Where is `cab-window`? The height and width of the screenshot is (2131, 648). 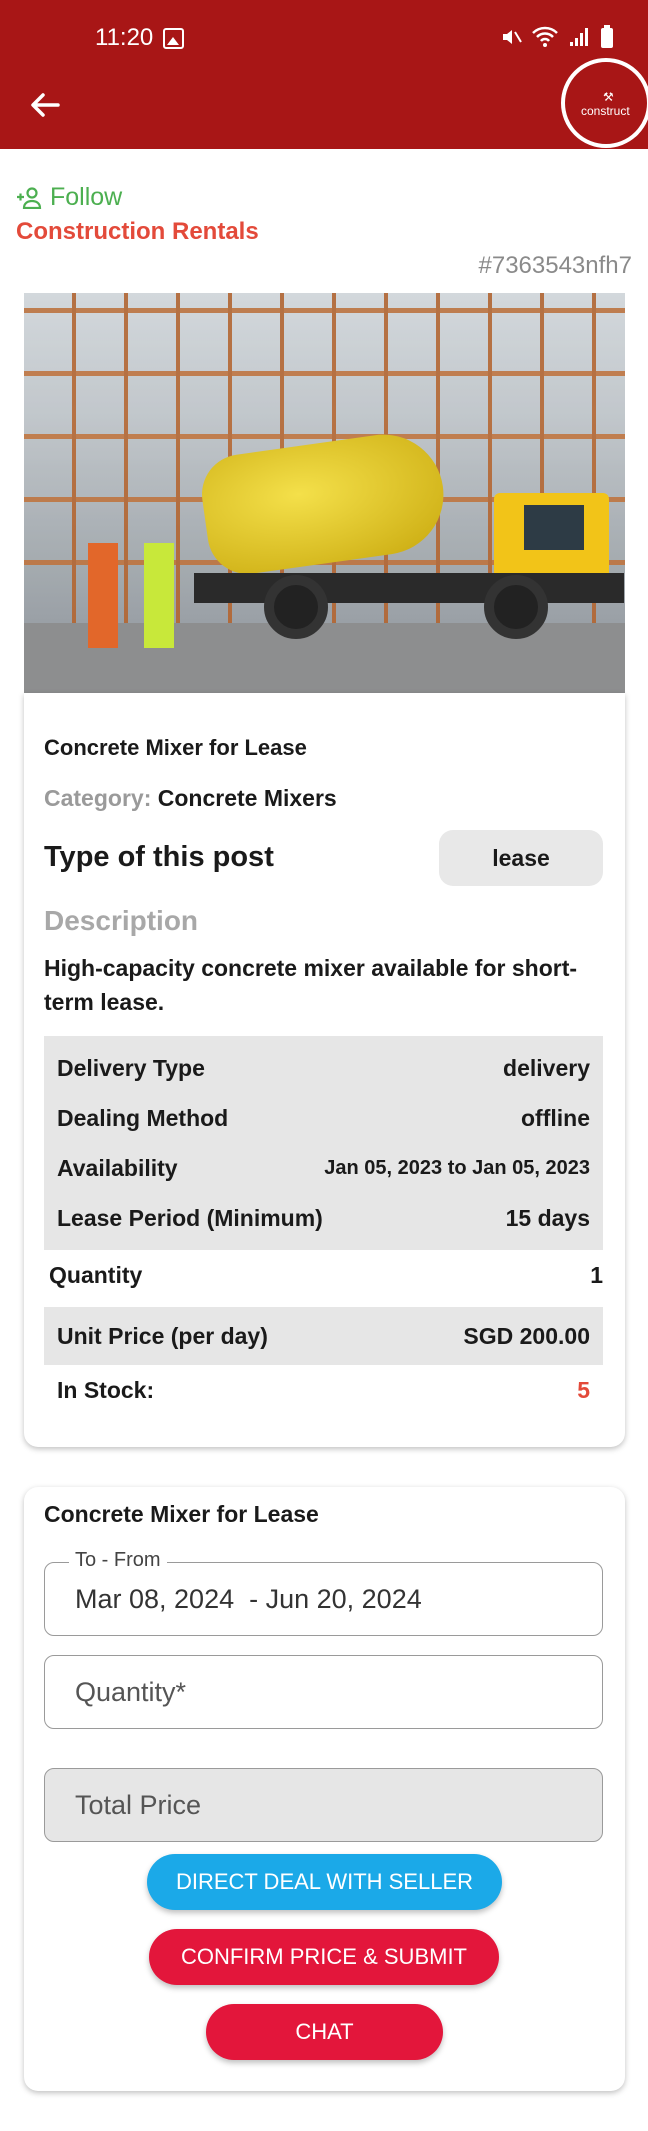 cab-window is located at coordinates (554, 527).